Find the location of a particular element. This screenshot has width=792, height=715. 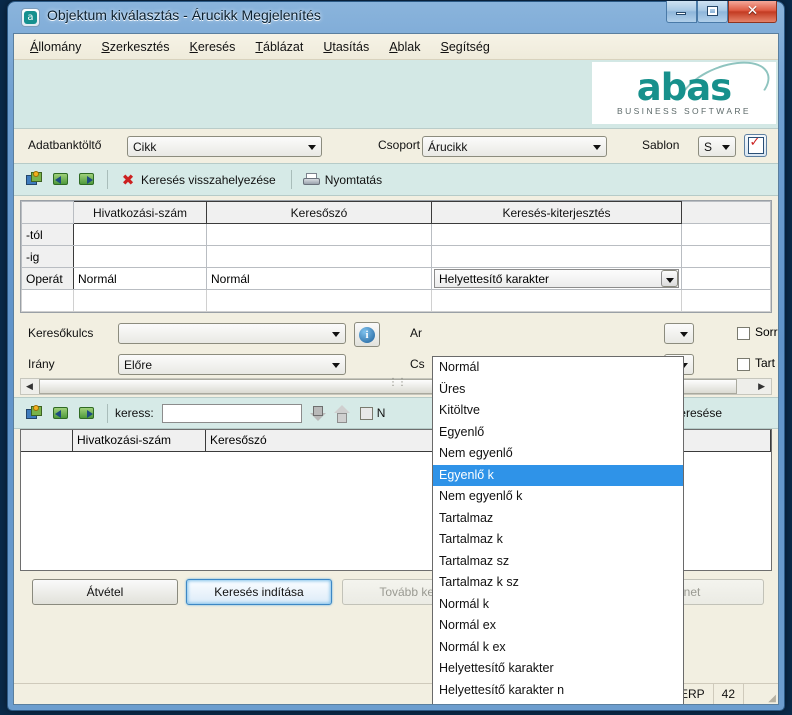

criteria-to-extension is located at coordinates (556, 256).